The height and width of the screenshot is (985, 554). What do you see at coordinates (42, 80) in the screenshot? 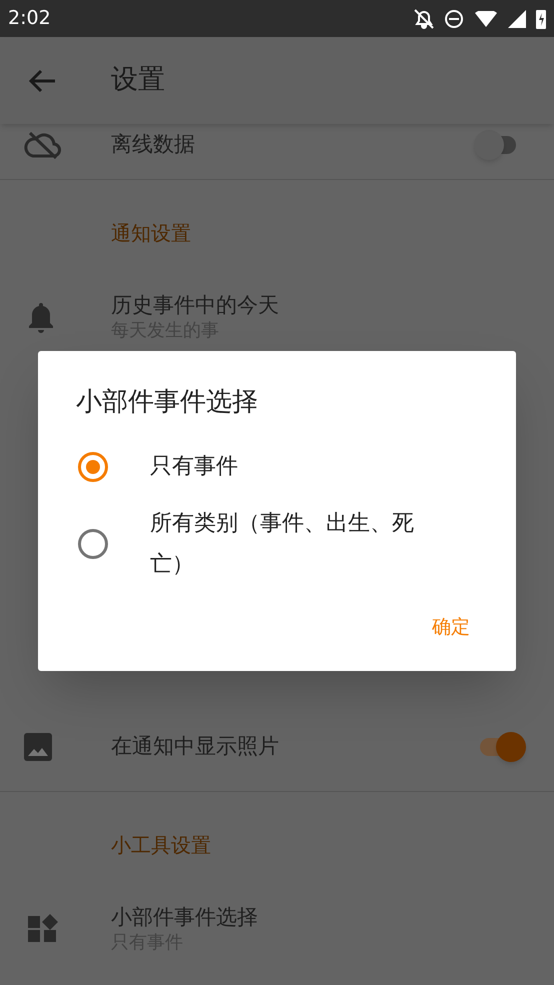
I see `back-arrow-icon` at bounding box center [42, 80].